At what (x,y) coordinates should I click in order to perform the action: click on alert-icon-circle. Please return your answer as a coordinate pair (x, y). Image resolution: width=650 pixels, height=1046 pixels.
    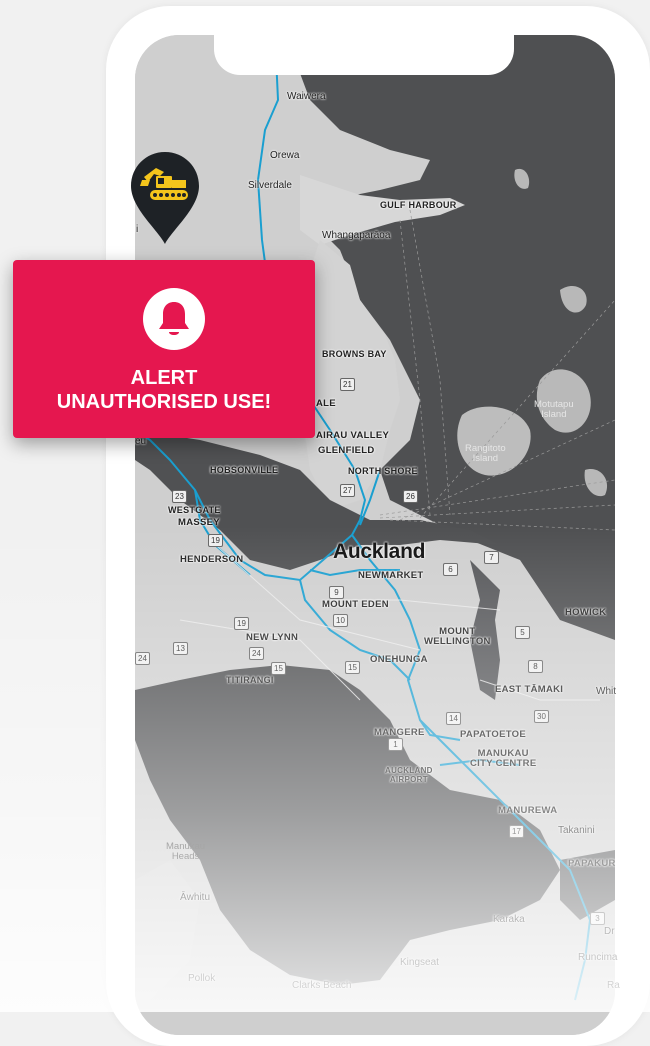
    Looking at the image, I should click on (174, 319).